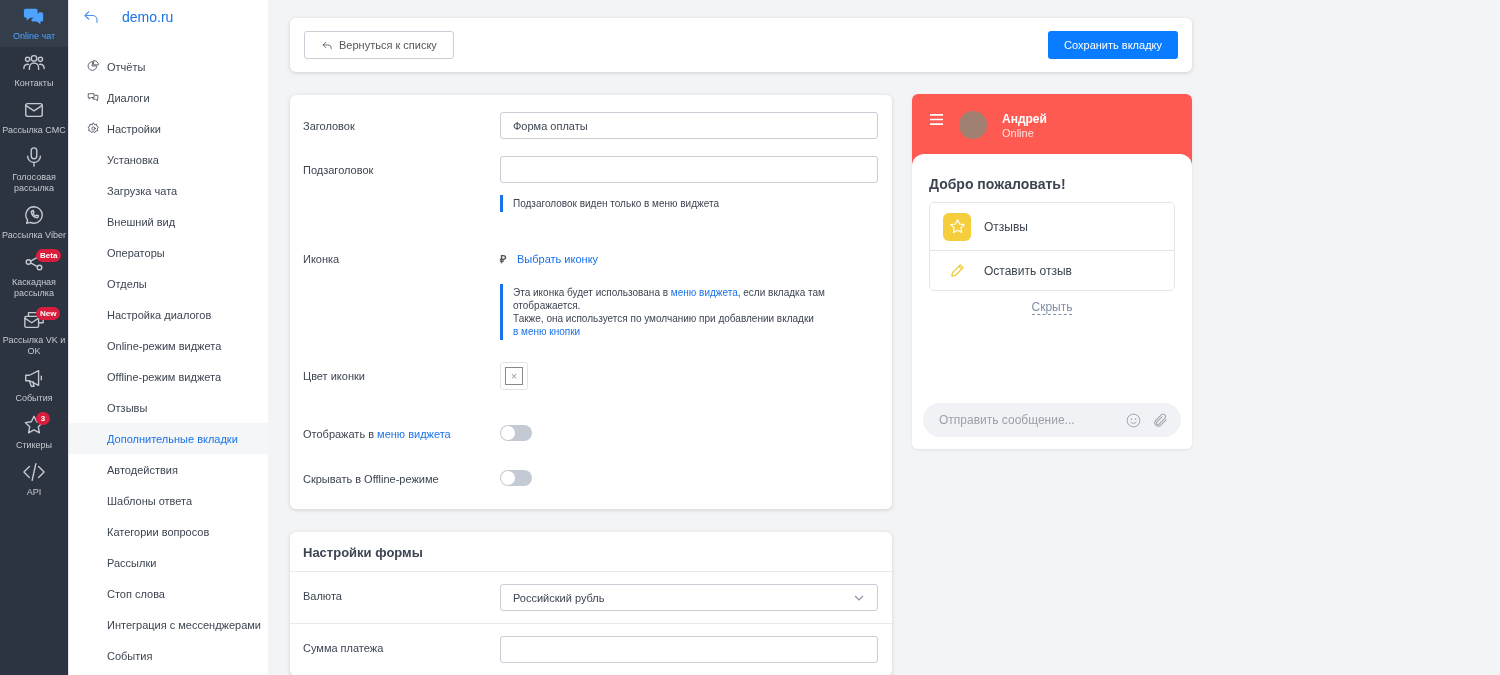  I want to click on widget-menu-item: Оставить отзыв, so click(1052, 270).